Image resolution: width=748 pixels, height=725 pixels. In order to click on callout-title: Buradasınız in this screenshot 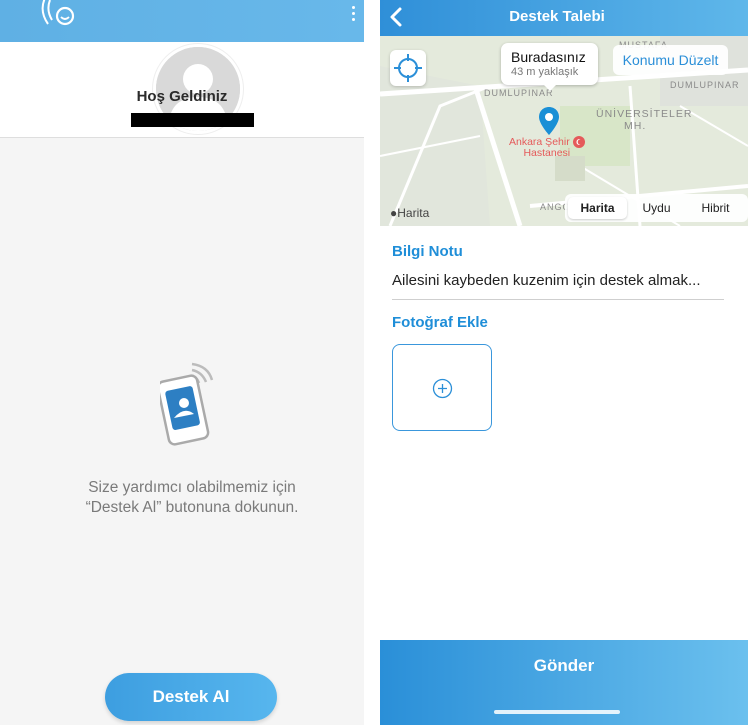, I will do `click(548, 57)`.